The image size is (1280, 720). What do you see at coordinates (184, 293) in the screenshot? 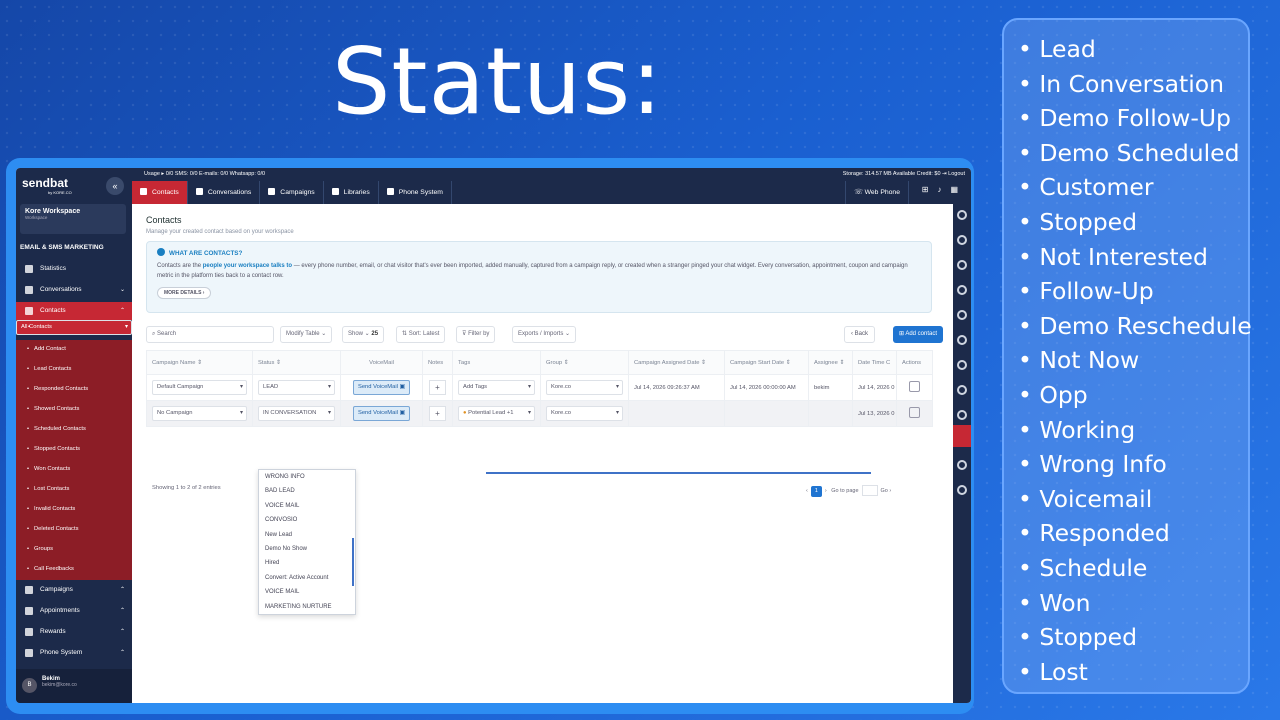
I see `more-details-button: MORE DETAILS ›` at bounding box center [184, 293].